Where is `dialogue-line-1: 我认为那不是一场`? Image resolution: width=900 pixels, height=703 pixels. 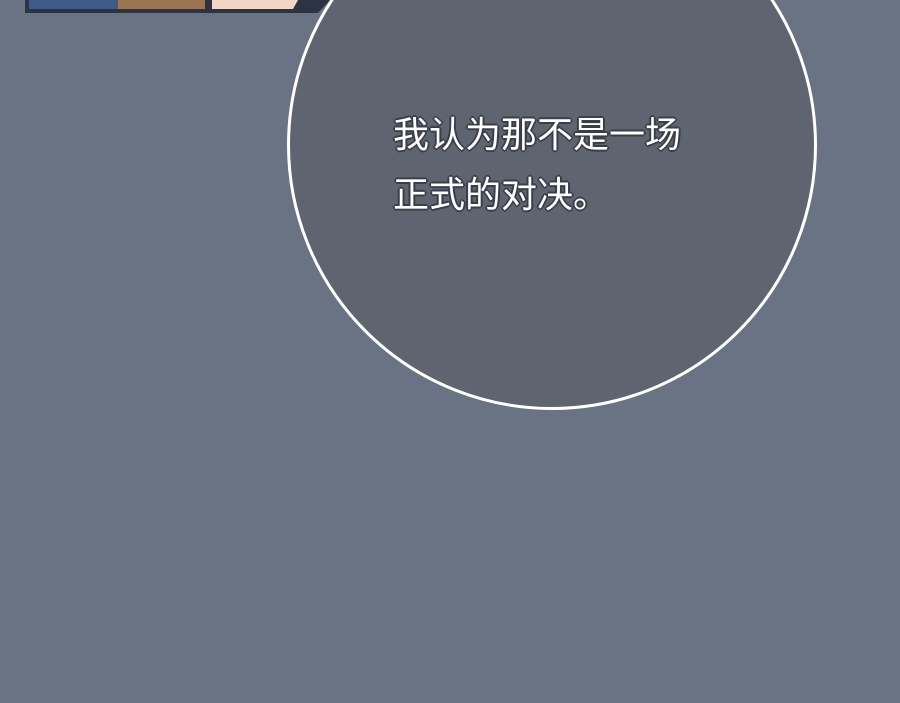 dialogue-line-1: 我认为那不是一场 is located at coordinates (537, 135).